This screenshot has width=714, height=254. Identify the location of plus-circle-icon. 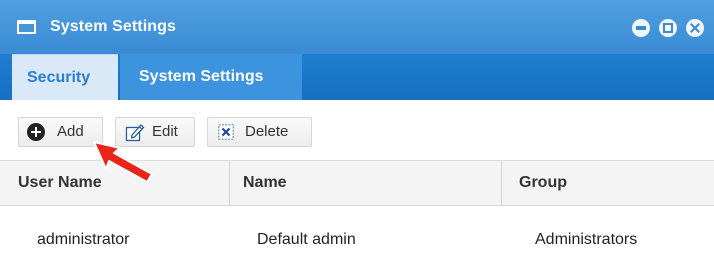
(36, 132).